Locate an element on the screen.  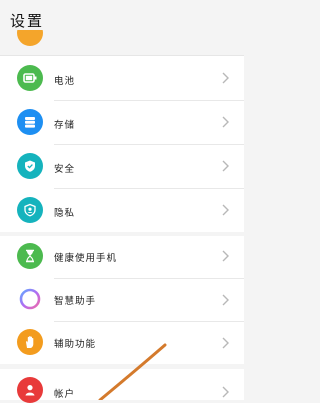
settings-item-storage: 存储 is located at coordinates (122, 122).